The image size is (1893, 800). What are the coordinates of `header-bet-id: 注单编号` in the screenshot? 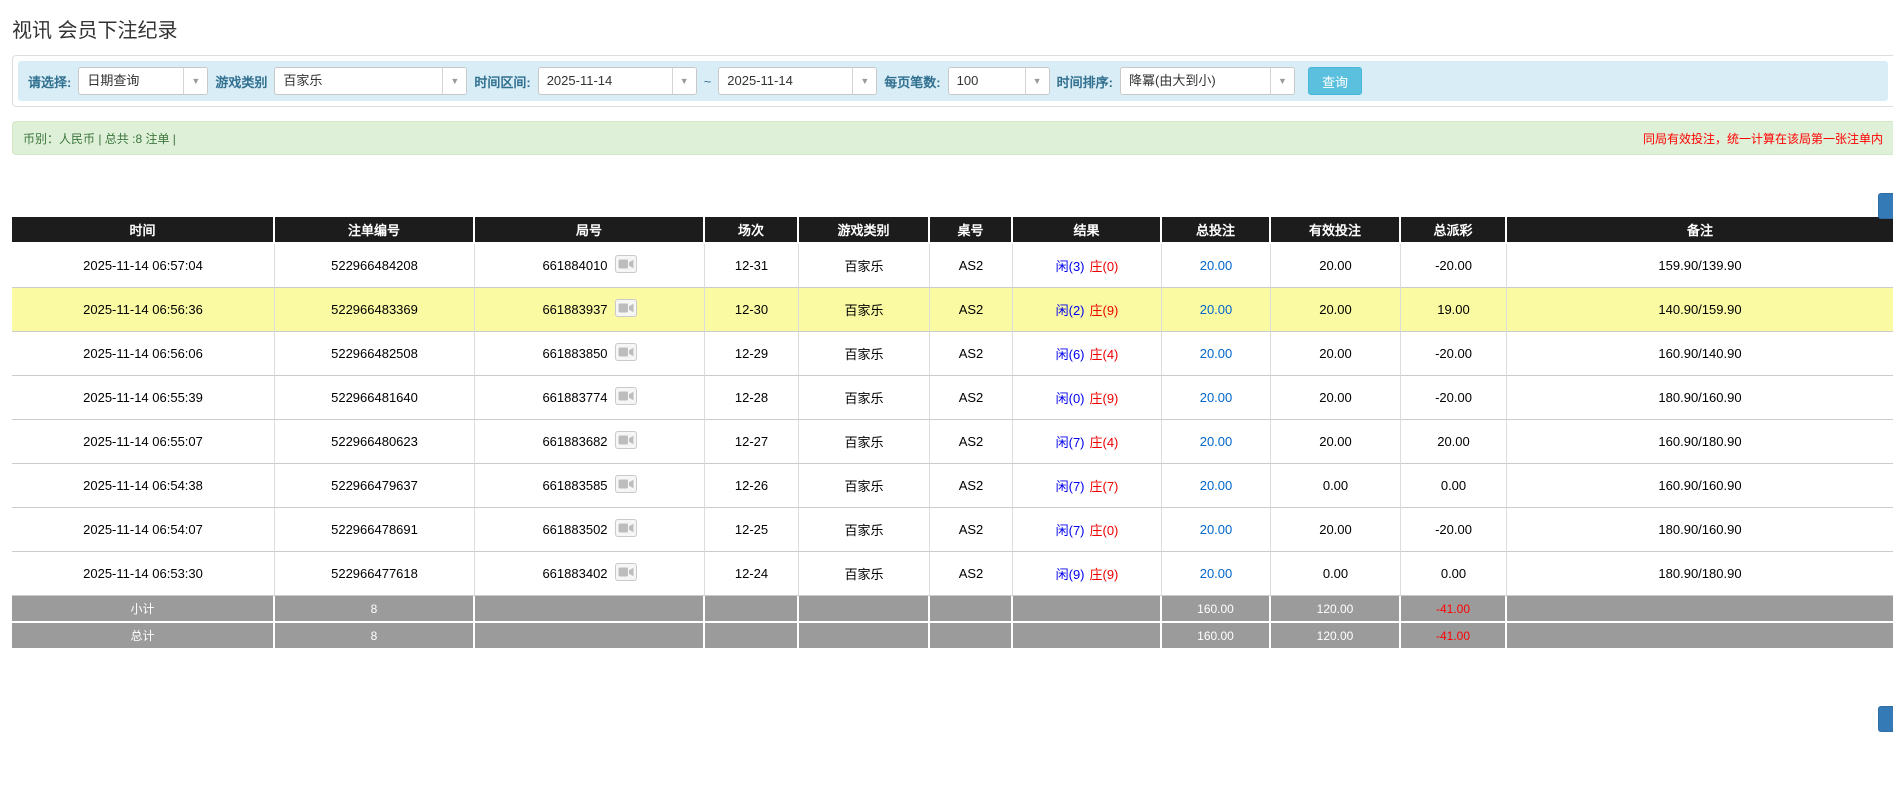 It's located at (375, 230).